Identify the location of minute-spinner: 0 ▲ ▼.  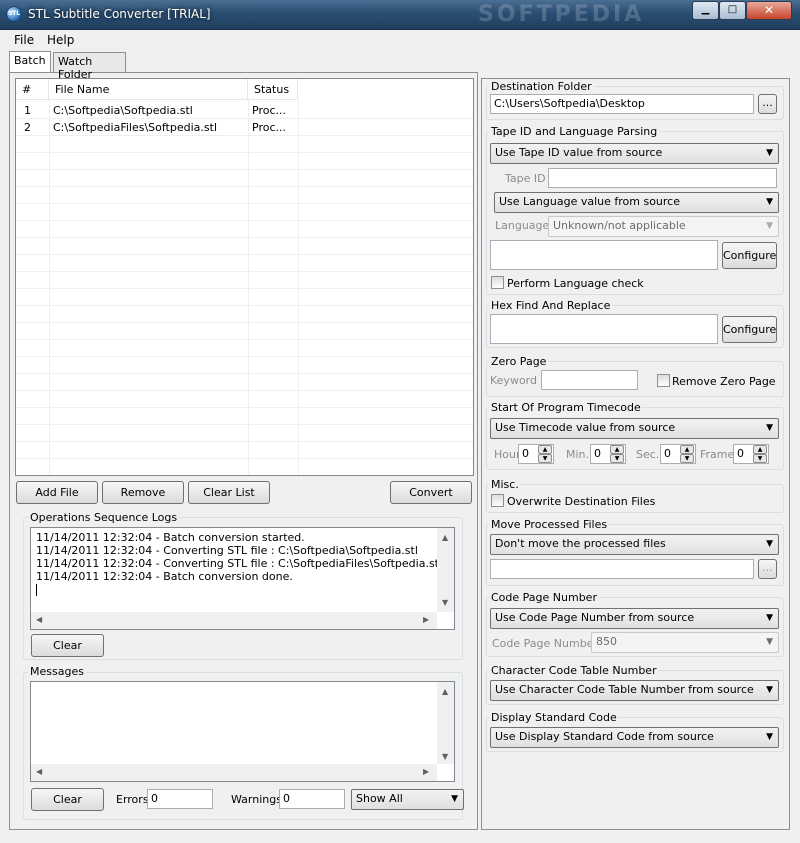
(608, 454).